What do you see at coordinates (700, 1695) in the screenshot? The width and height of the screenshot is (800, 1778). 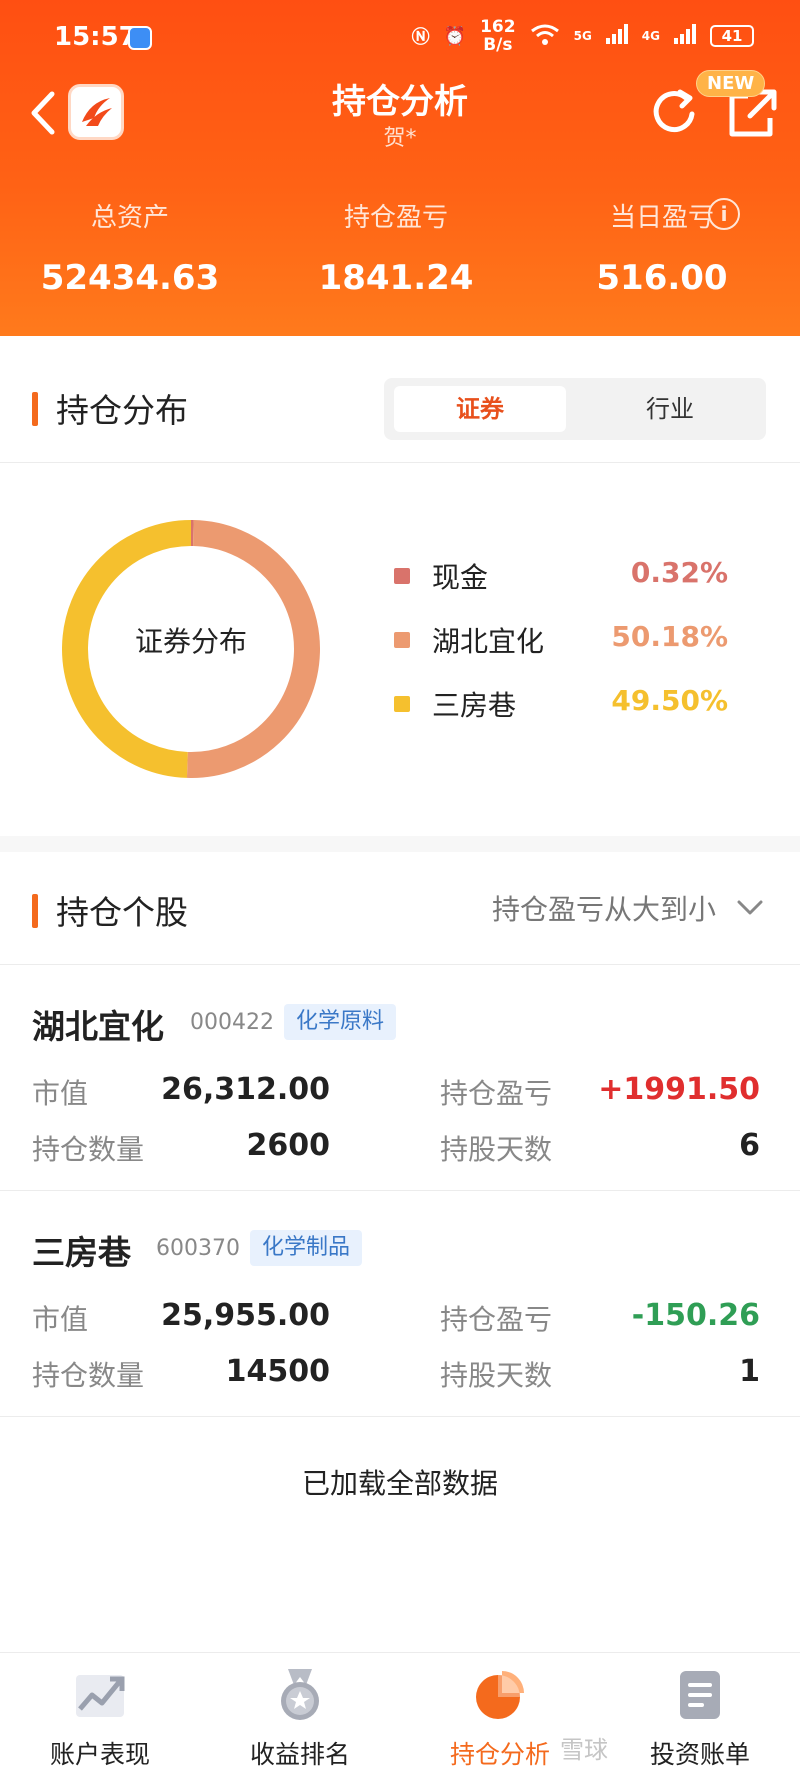 I see `bill-icon` at bounding box center [700, 1695].